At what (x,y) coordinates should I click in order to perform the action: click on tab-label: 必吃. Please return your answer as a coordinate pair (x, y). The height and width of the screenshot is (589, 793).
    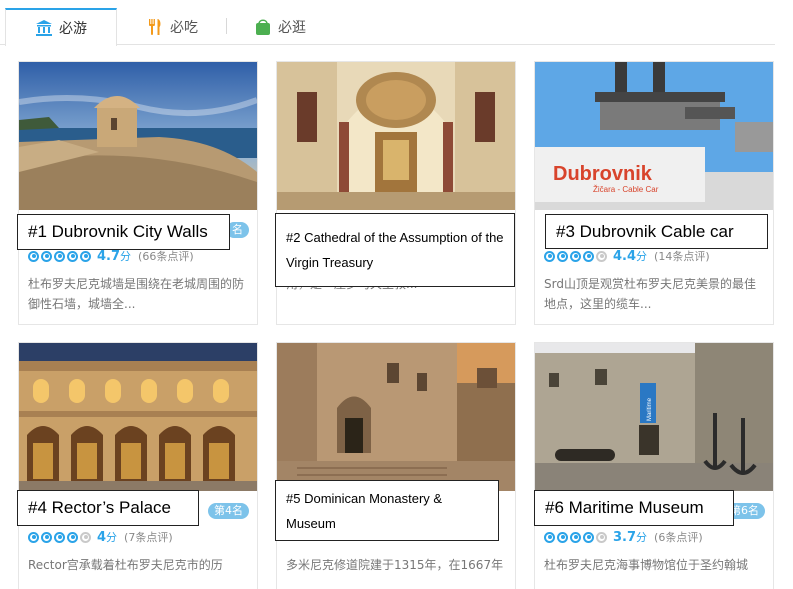
    Looking at the image, I should click on (184, 27).